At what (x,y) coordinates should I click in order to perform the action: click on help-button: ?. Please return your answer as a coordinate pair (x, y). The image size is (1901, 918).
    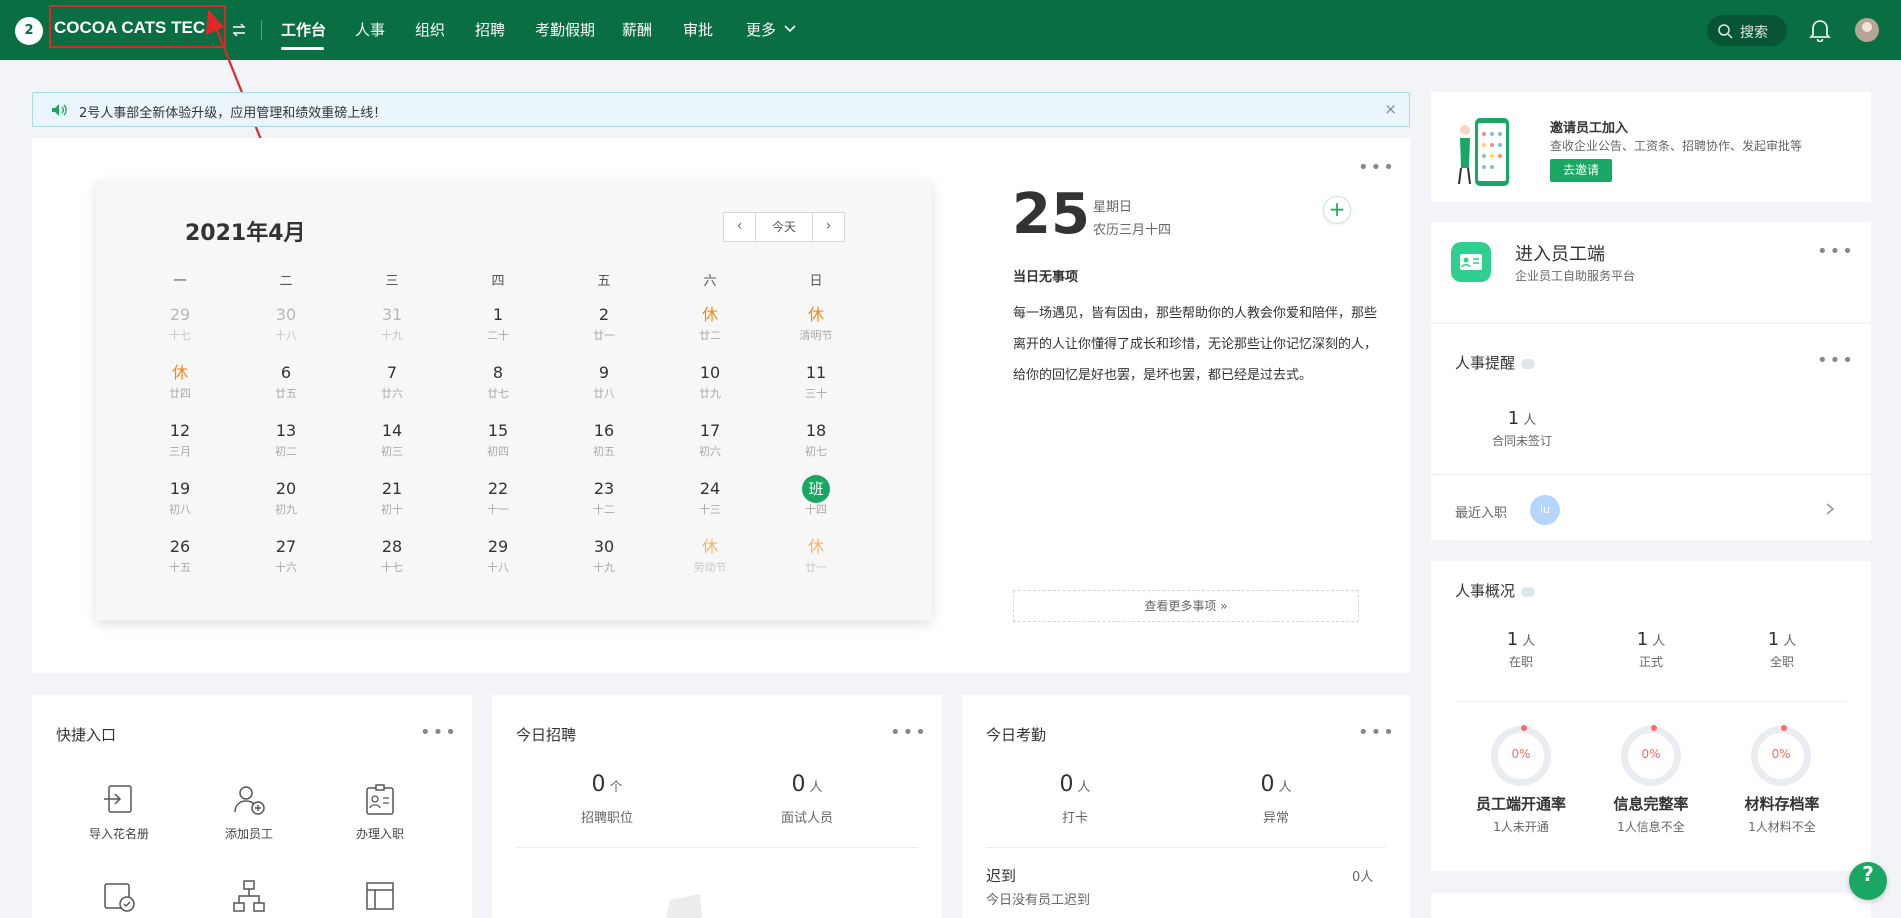
    Looking at the image, I should click on (1868, 881).